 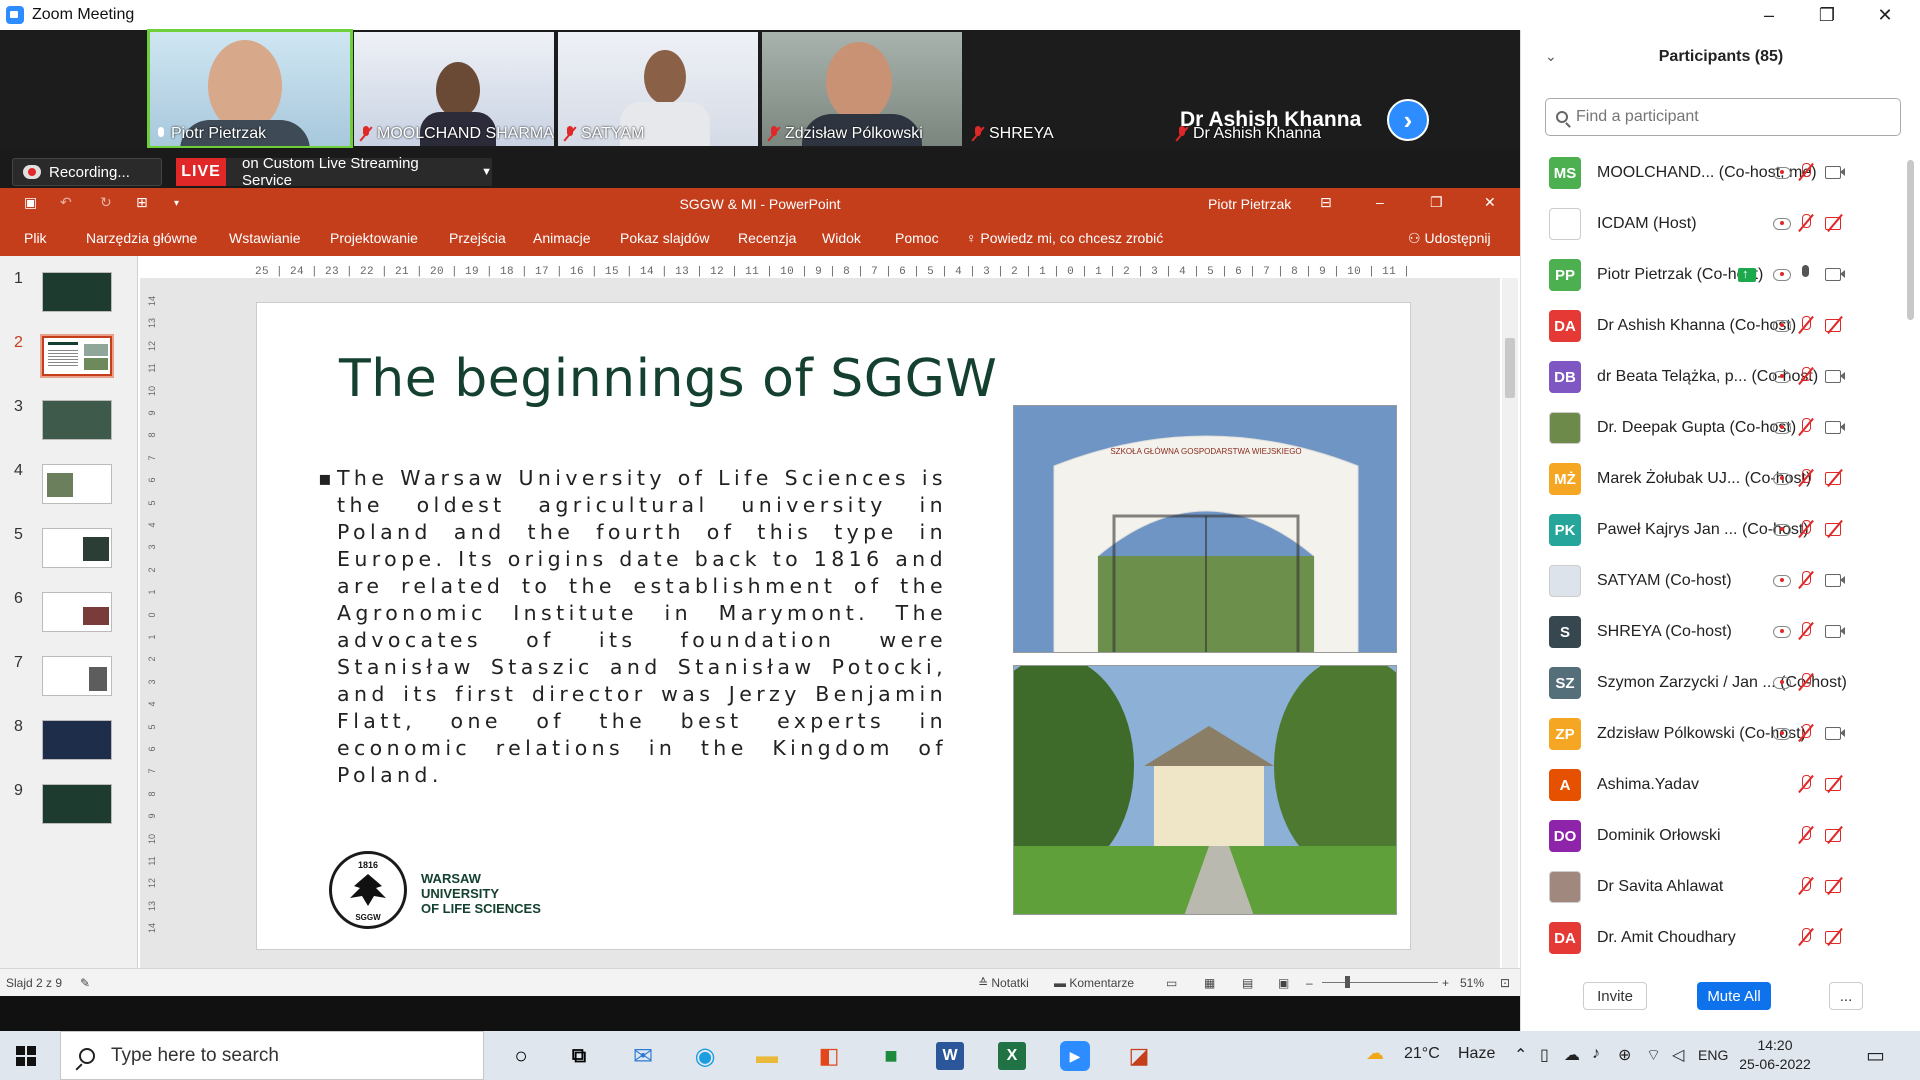 What do you see at coordinates (1678, 1055) in the screenshot?
I see `volume-icon: ◁` at bounding box center [1678, 1055].